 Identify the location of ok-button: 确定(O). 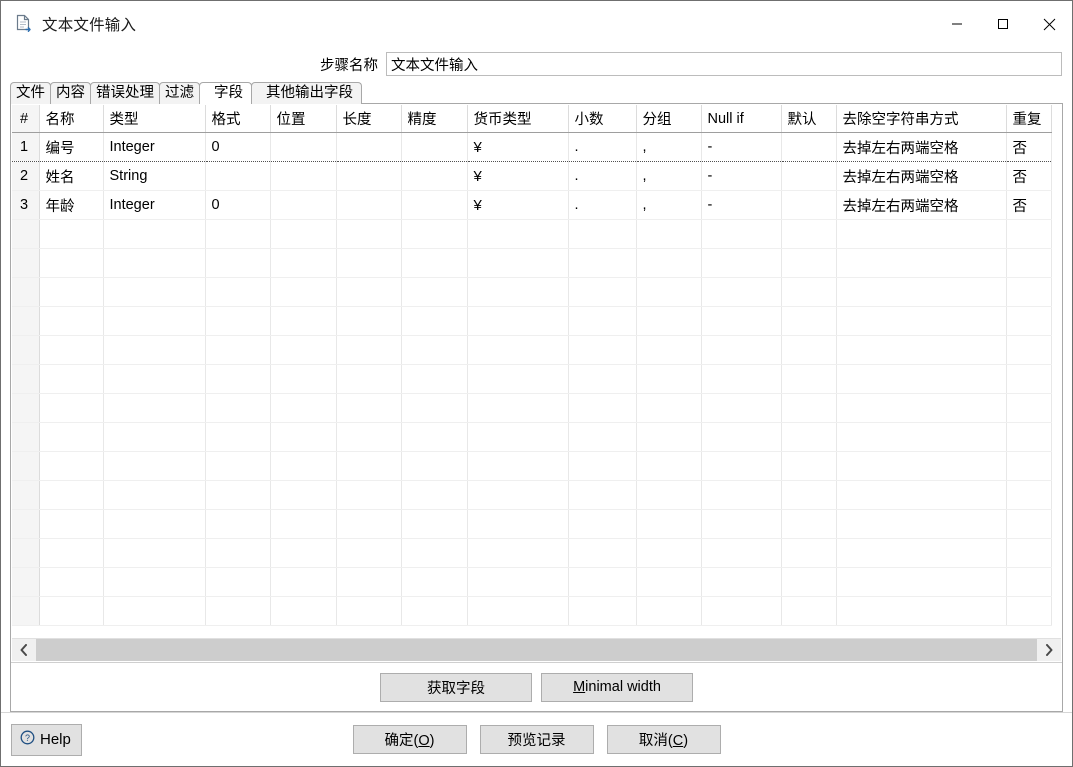
(409, 739).